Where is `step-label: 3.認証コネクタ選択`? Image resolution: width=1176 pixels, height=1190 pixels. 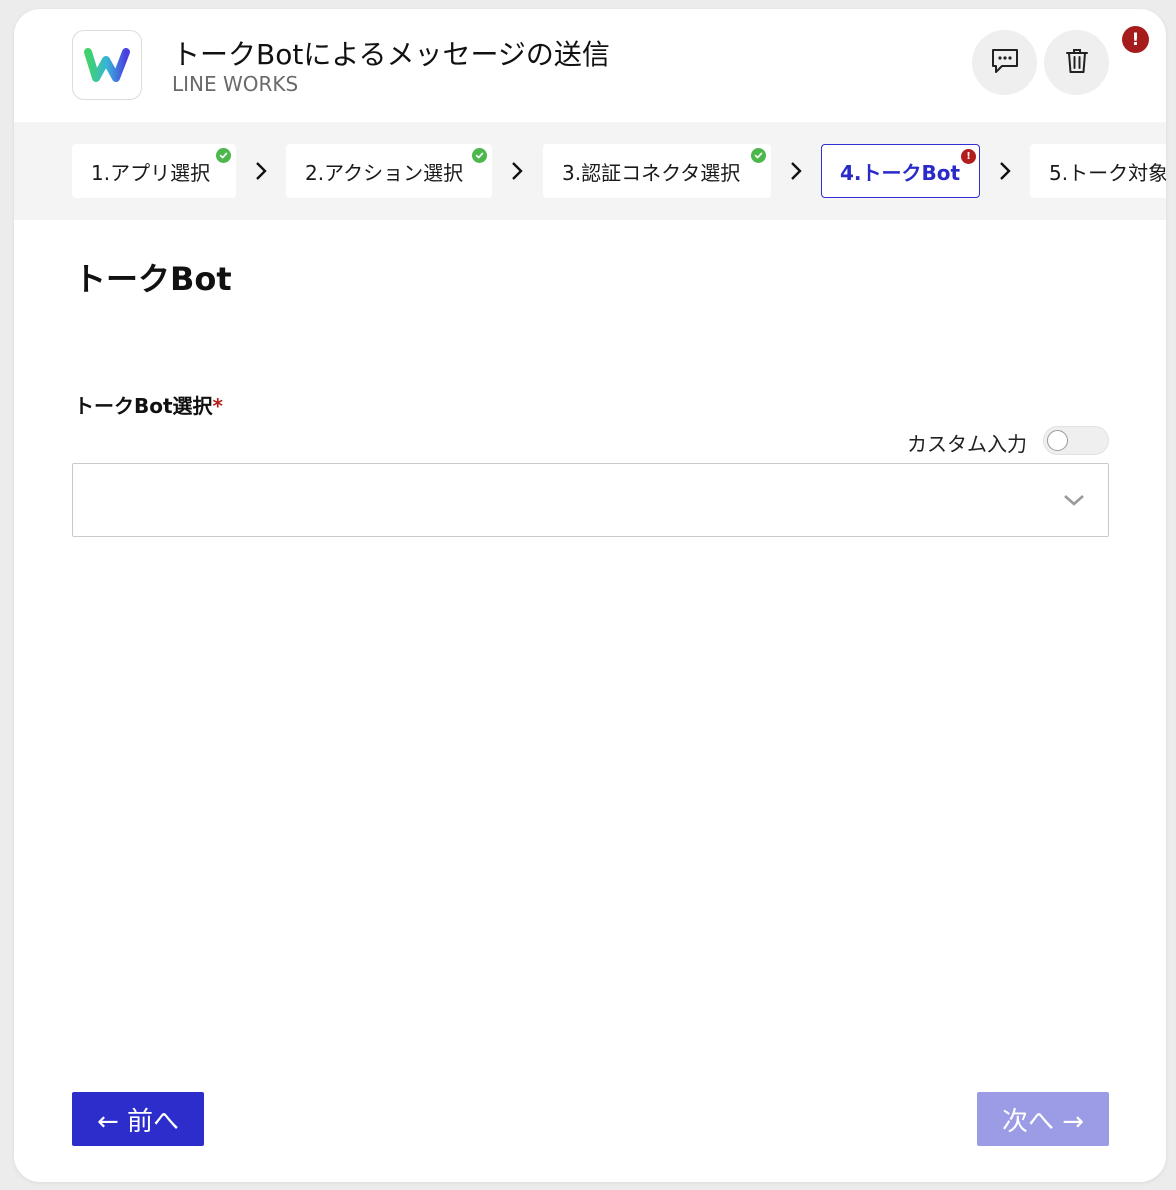 step-label: 3.認証コネクタ選択 is located at coordinates (651, 172).